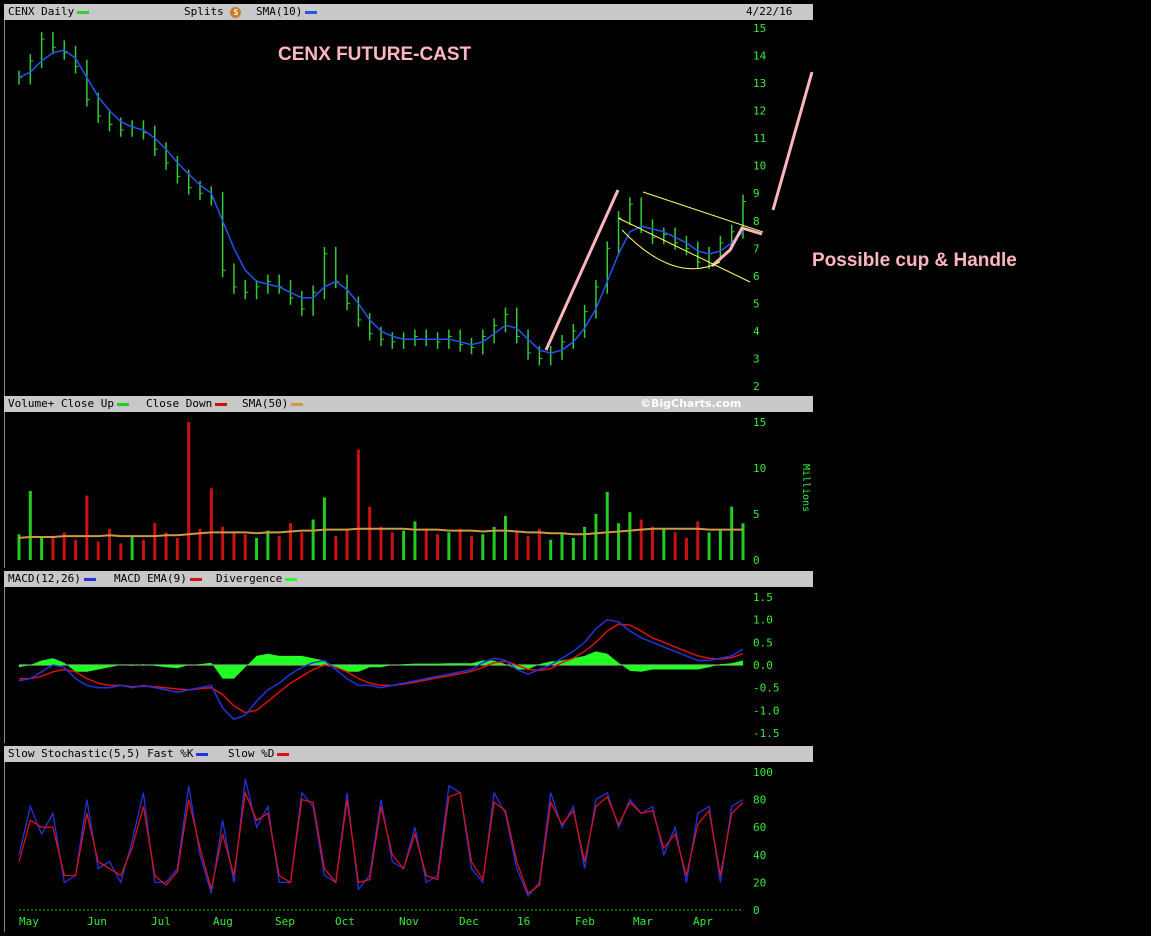 This screenshot has width=1151, height=936. I want to click on upper-trendline, so click(703, 212).